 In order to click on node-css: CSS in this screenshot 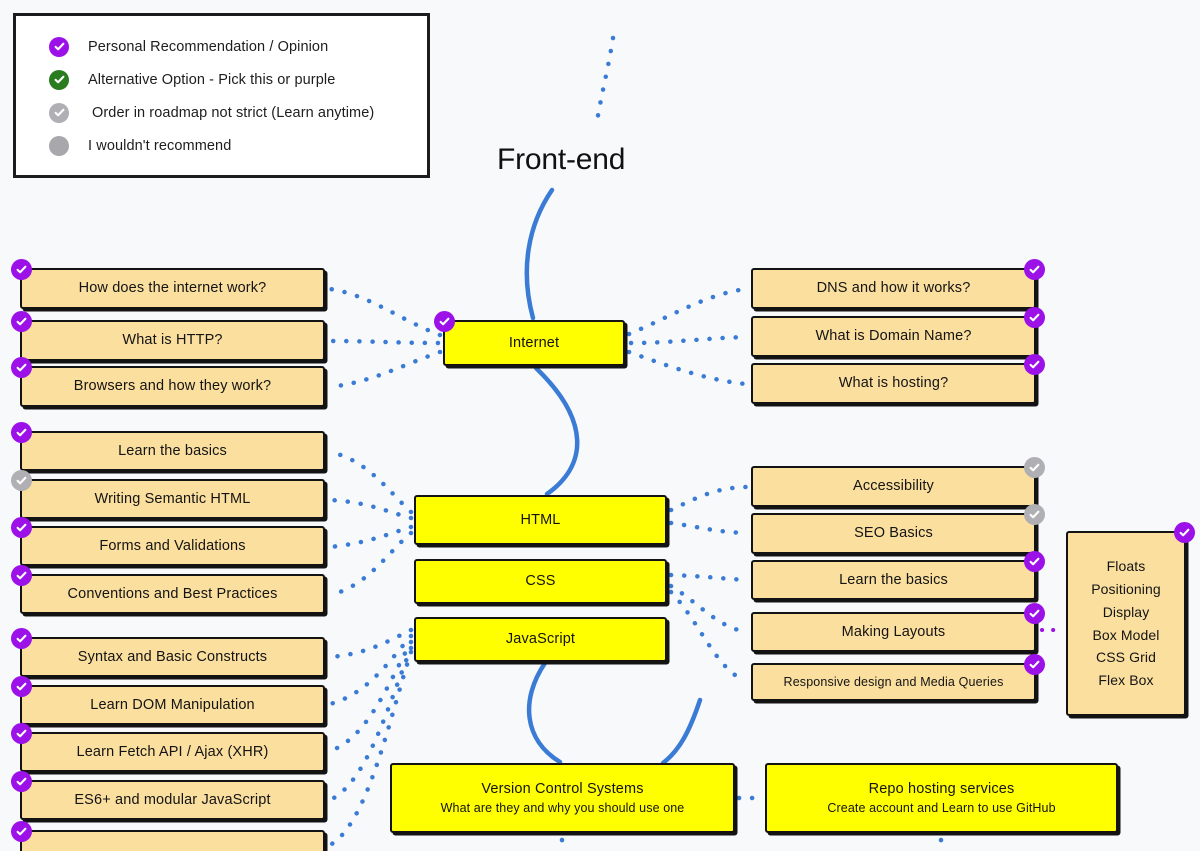, I will do `click(540, 581)`.